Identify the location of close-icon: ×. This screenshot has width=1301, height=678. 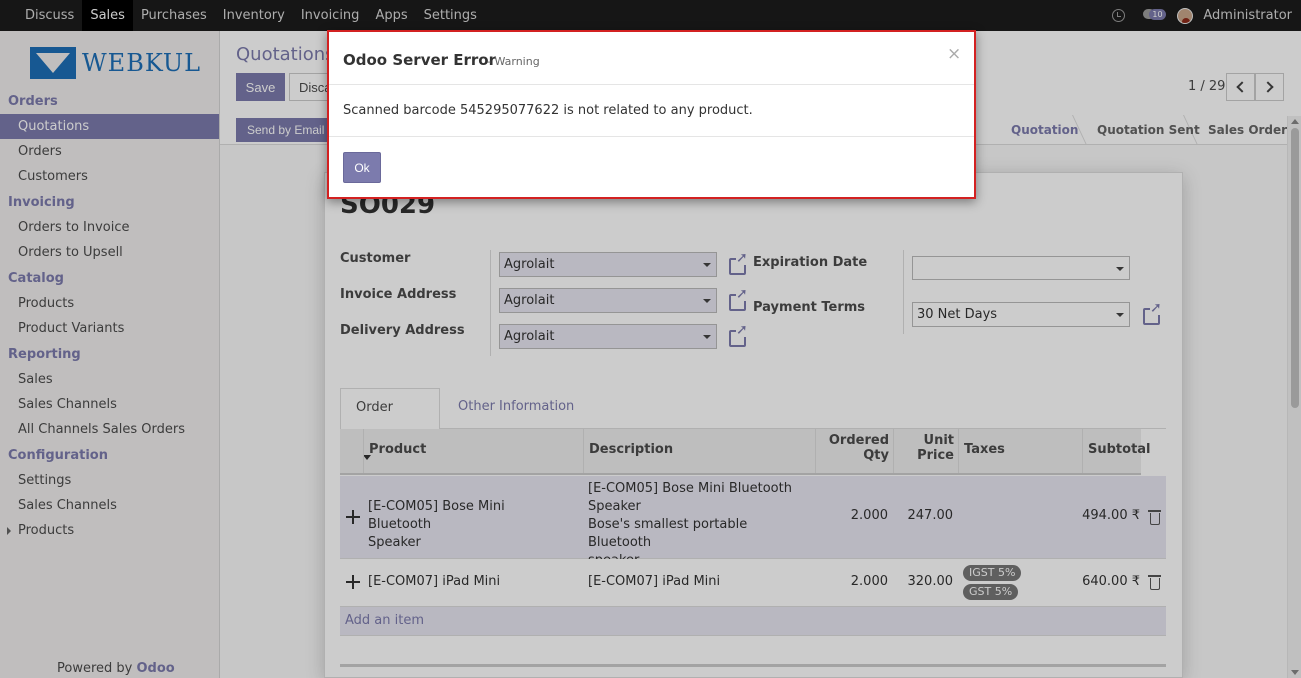
(954, 54).